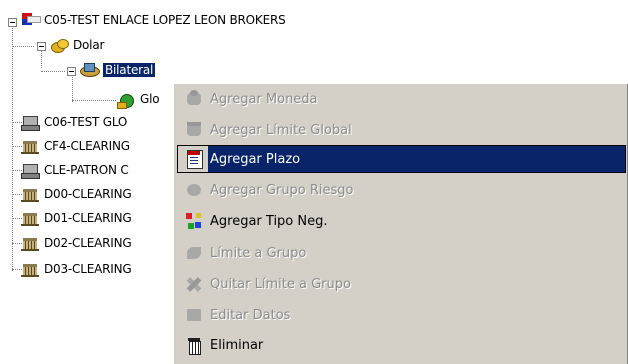 The width and height of the screenshot is (628, 364). I want to click on tree-node-cle: CLE-PATRON C, so click(74, 170).